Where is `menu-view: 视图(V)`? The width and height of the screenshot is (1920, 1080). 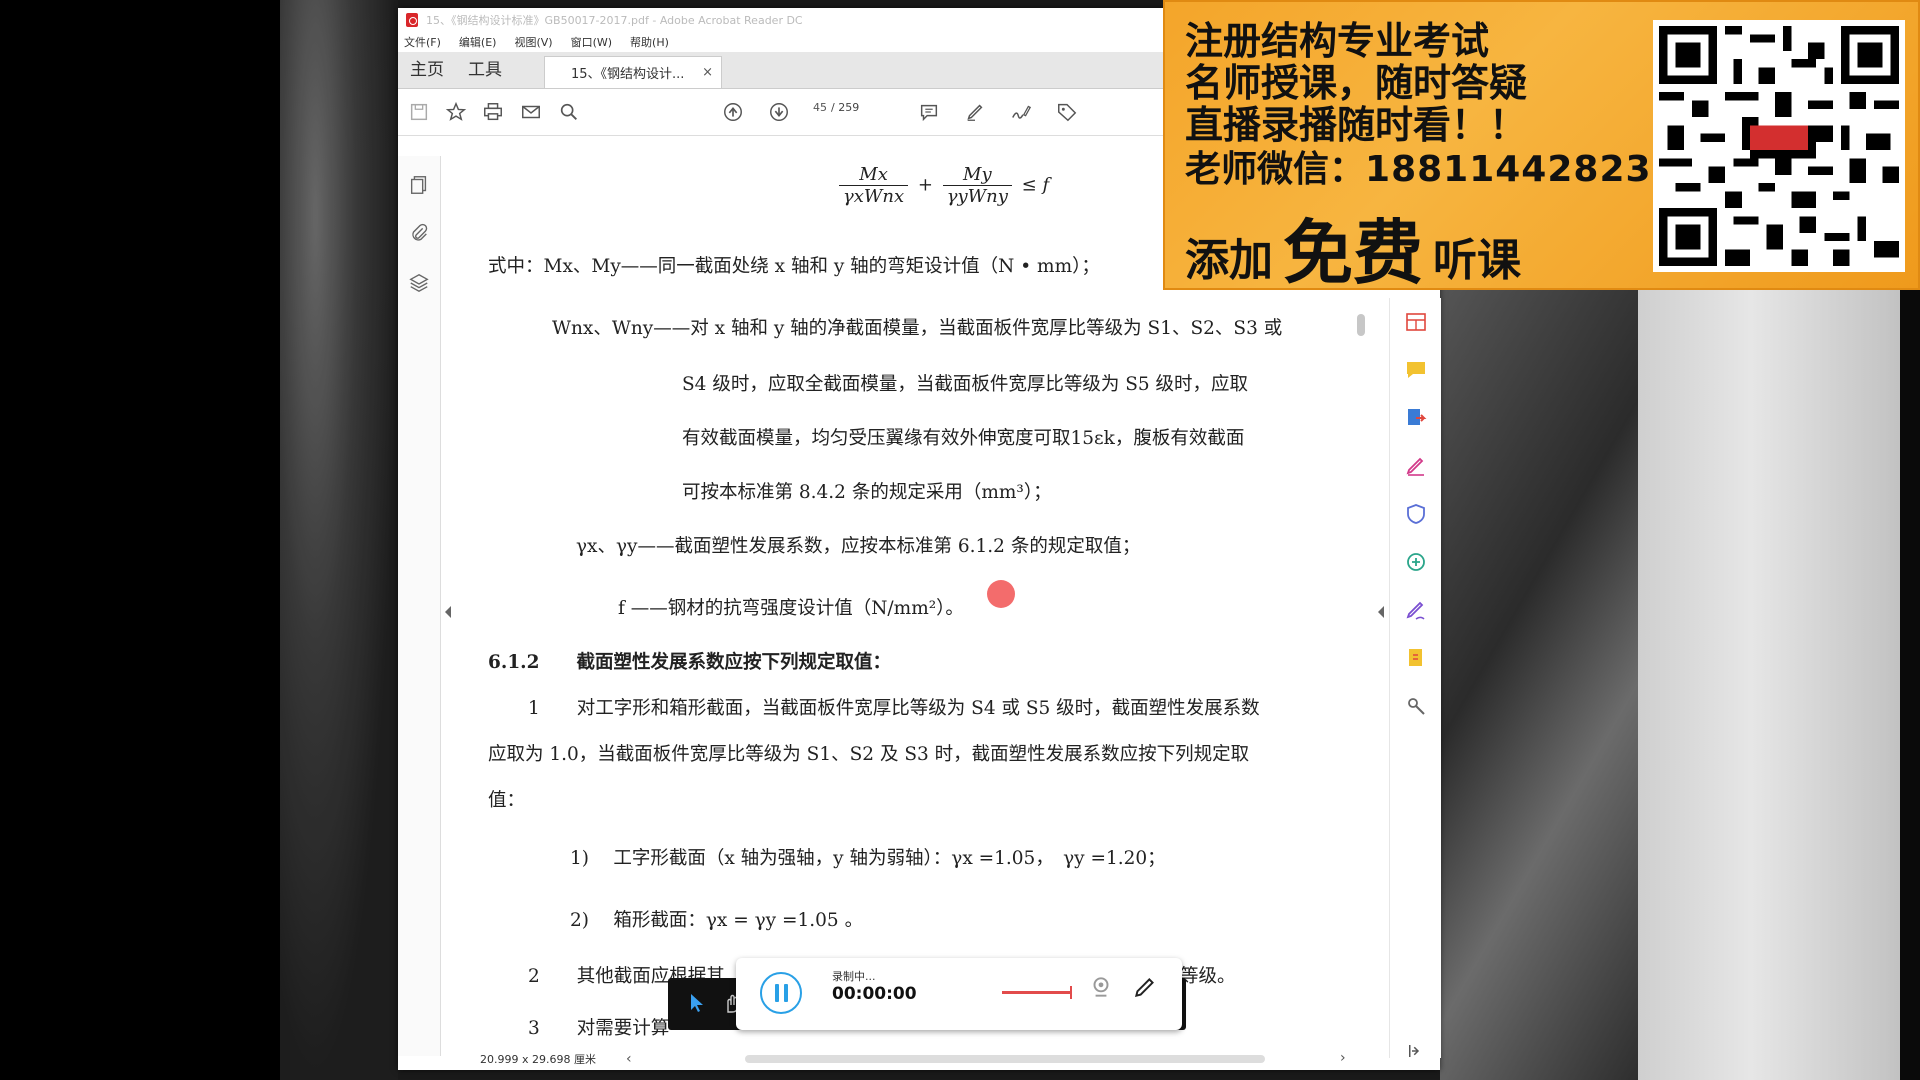 menu-view: 视图(V) is located at coordinates (533, 42).